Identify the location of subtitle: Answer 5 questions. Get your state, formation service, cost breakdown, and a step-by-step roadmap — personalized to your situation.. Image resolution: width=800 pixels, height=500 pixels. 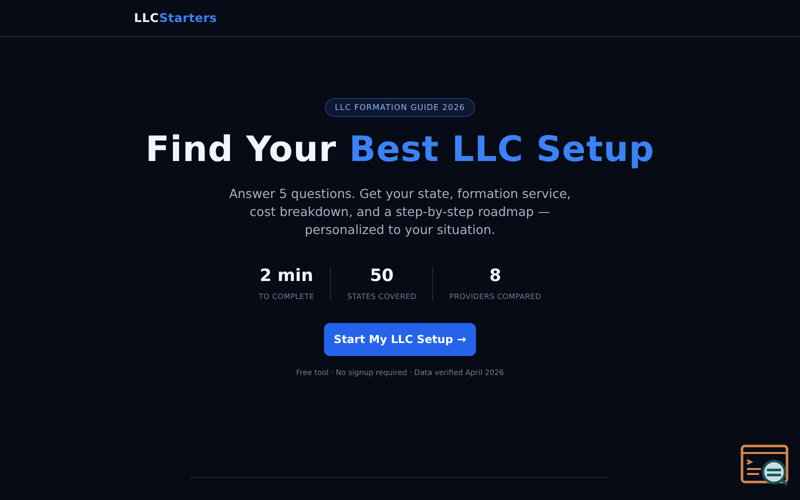
(400, 212).